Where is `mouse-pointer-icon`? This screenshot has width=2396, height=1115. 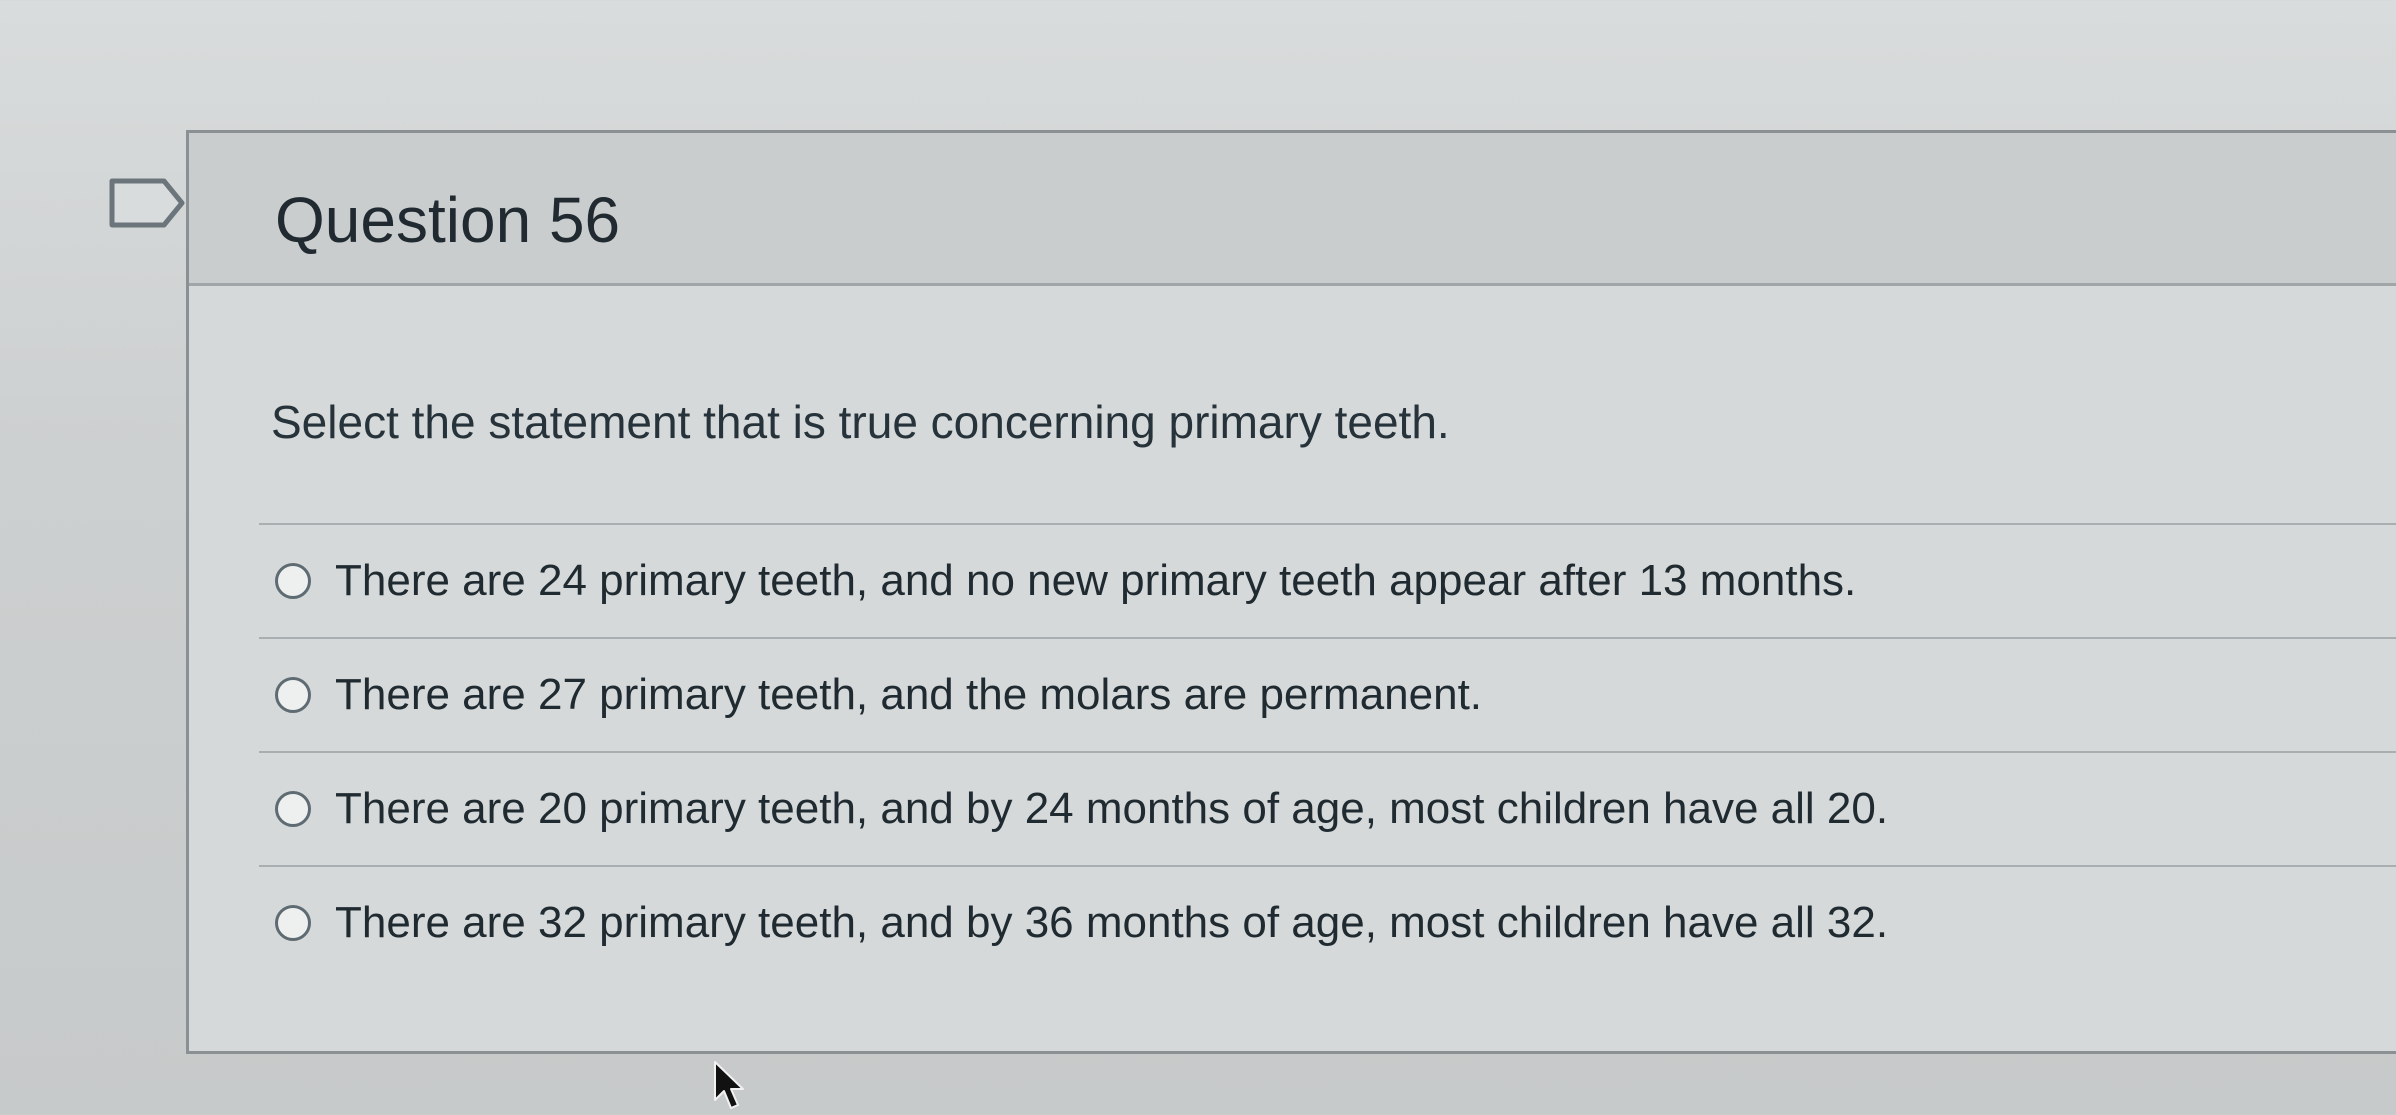
mouse-pointer-icon is located at coordinates (729, 1085).